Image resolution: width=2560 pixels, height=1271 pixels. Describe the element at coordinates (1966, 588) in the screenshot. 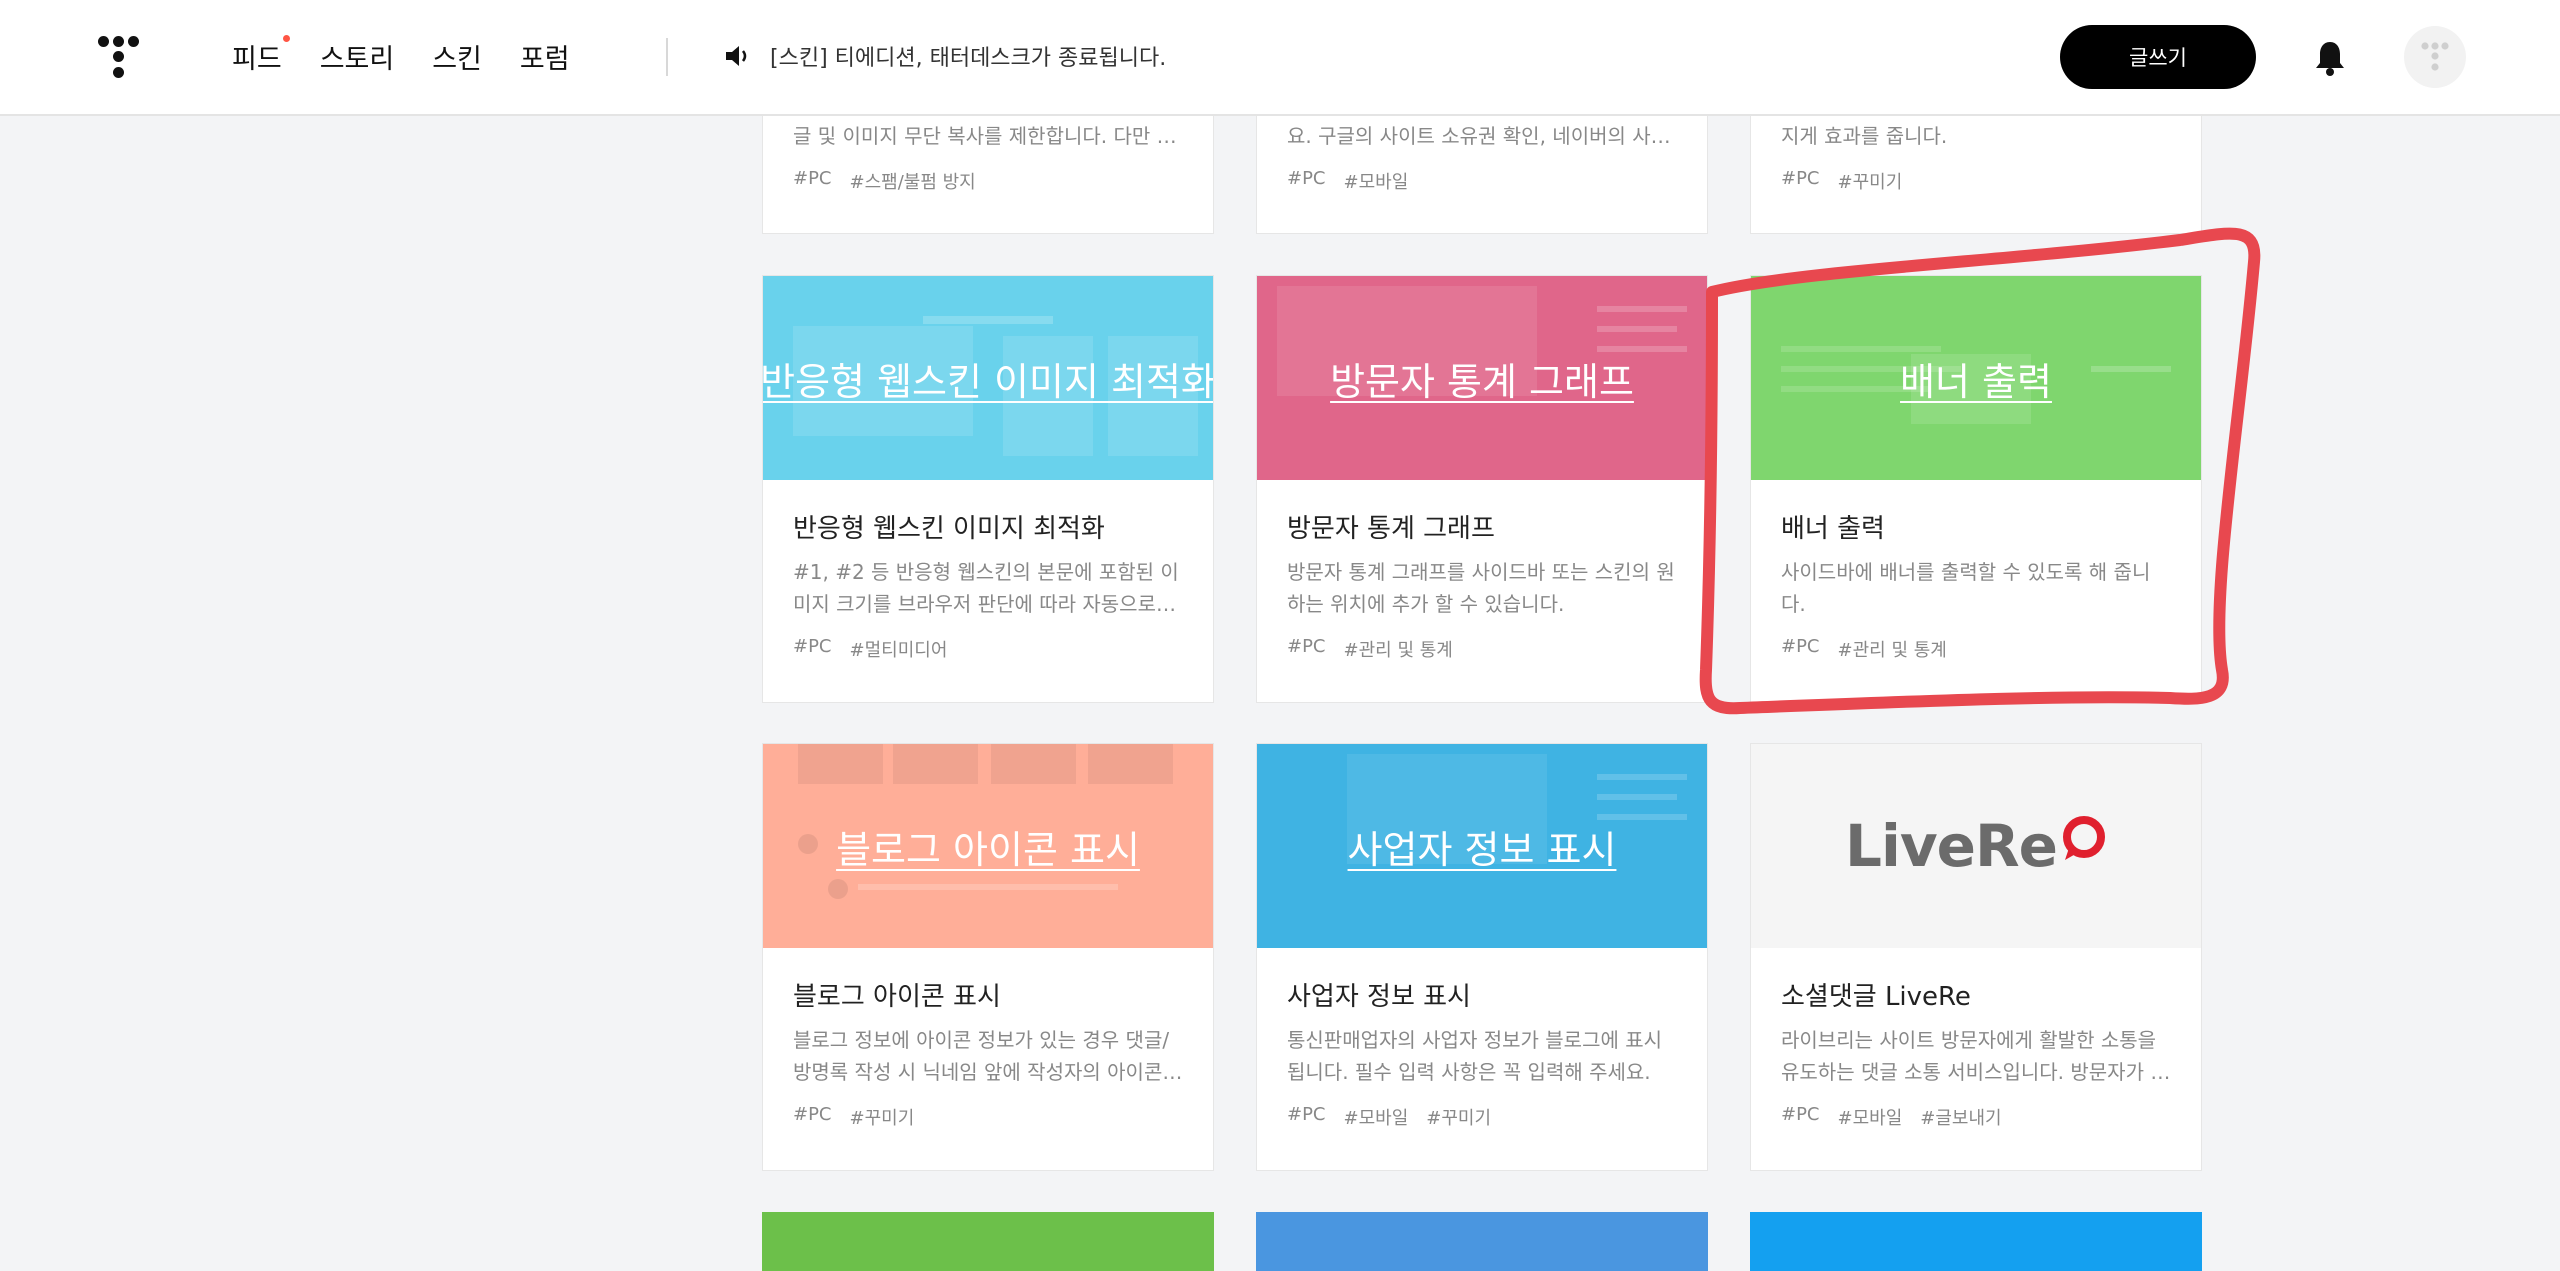

I see `card-description: 사이드바에 배너를 출력할 수 있도록 해 줍니다.` at that location.